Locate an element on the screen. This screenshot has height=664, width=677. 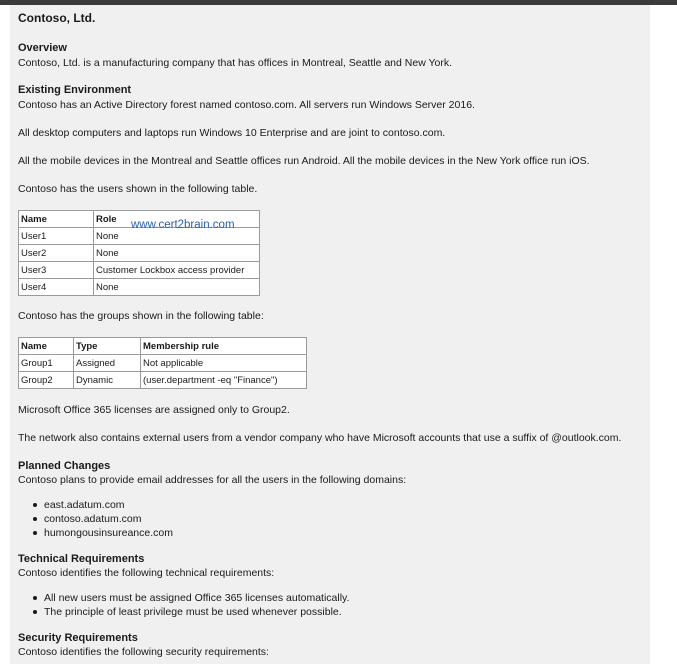
table-row: Group1 Assigned Not applicable is located at coordinates (162, 363).